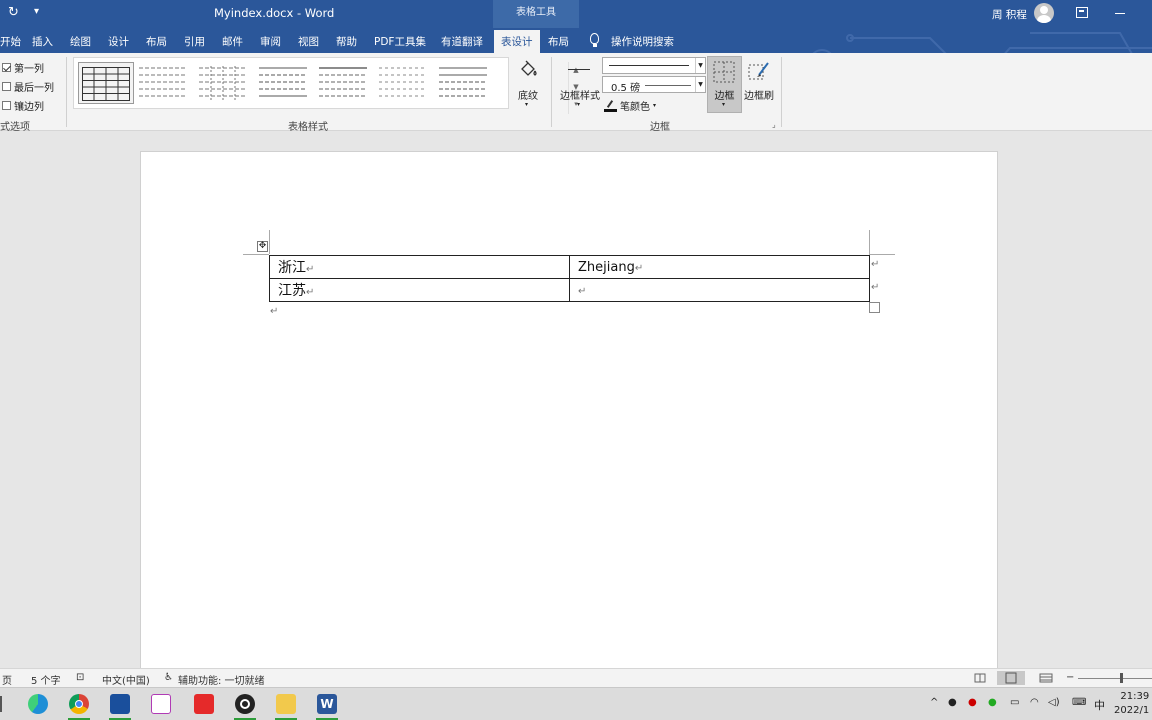  What do you see at coordinates (1120, 13) in the screenshot?
I see `minimize-icon` at bounding box center [1120, 13].